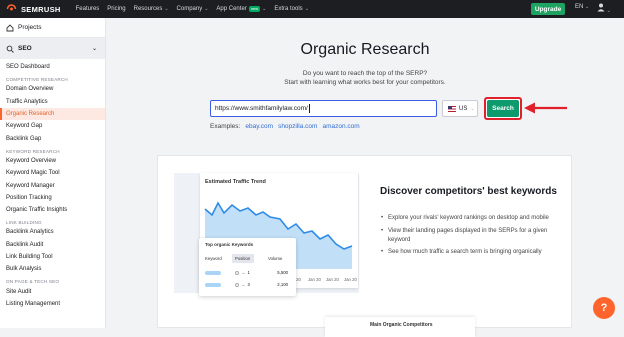 This screenshot has width=624, height=337. What do you see at coordinates (88, 9) in the screenshot?
I see `nav-features: Features` at bounding box center [88, 9].